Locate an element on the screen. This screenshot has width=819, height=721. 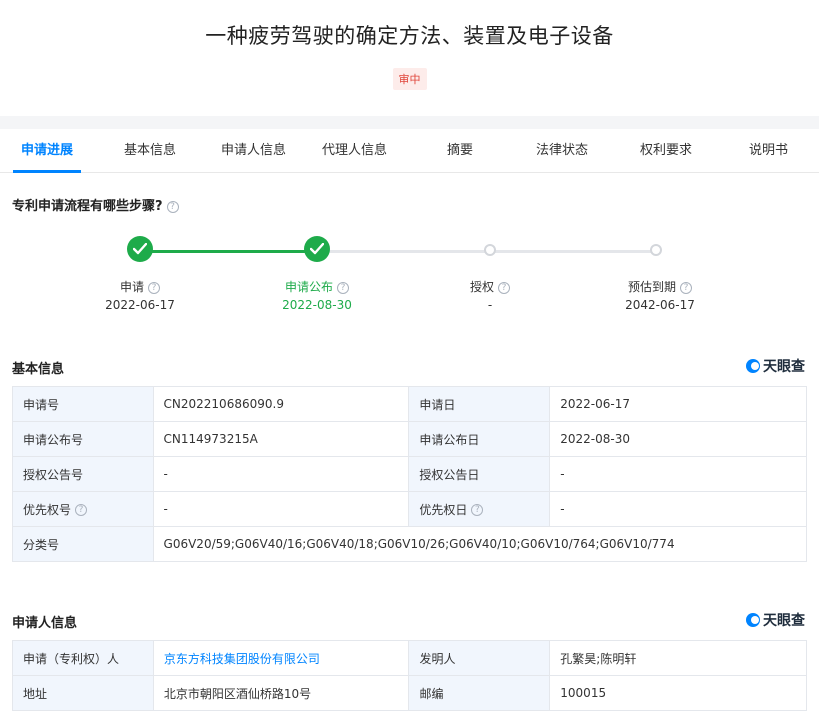
tab-legal-status: 法律状态 is located at coordinates (562, 151).